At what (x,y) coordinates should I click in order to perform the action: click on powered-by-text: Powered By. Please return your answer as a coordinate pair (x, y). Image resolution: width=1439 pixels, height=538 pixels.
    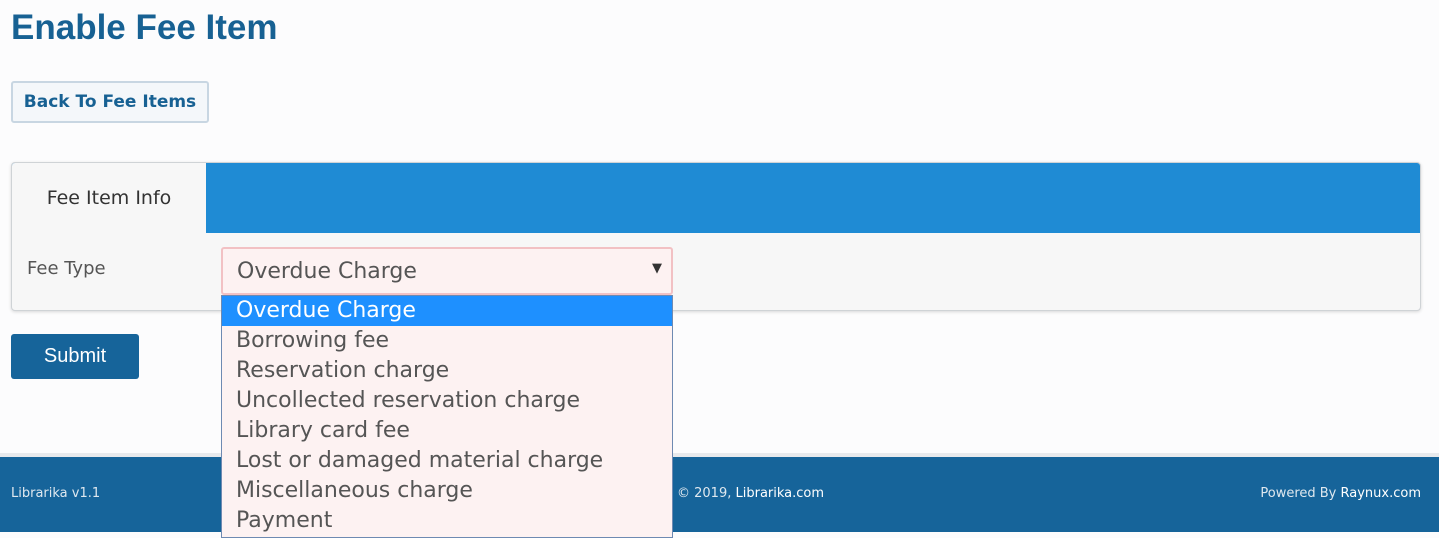
    Looking at the image, I should click on (1298, 493).